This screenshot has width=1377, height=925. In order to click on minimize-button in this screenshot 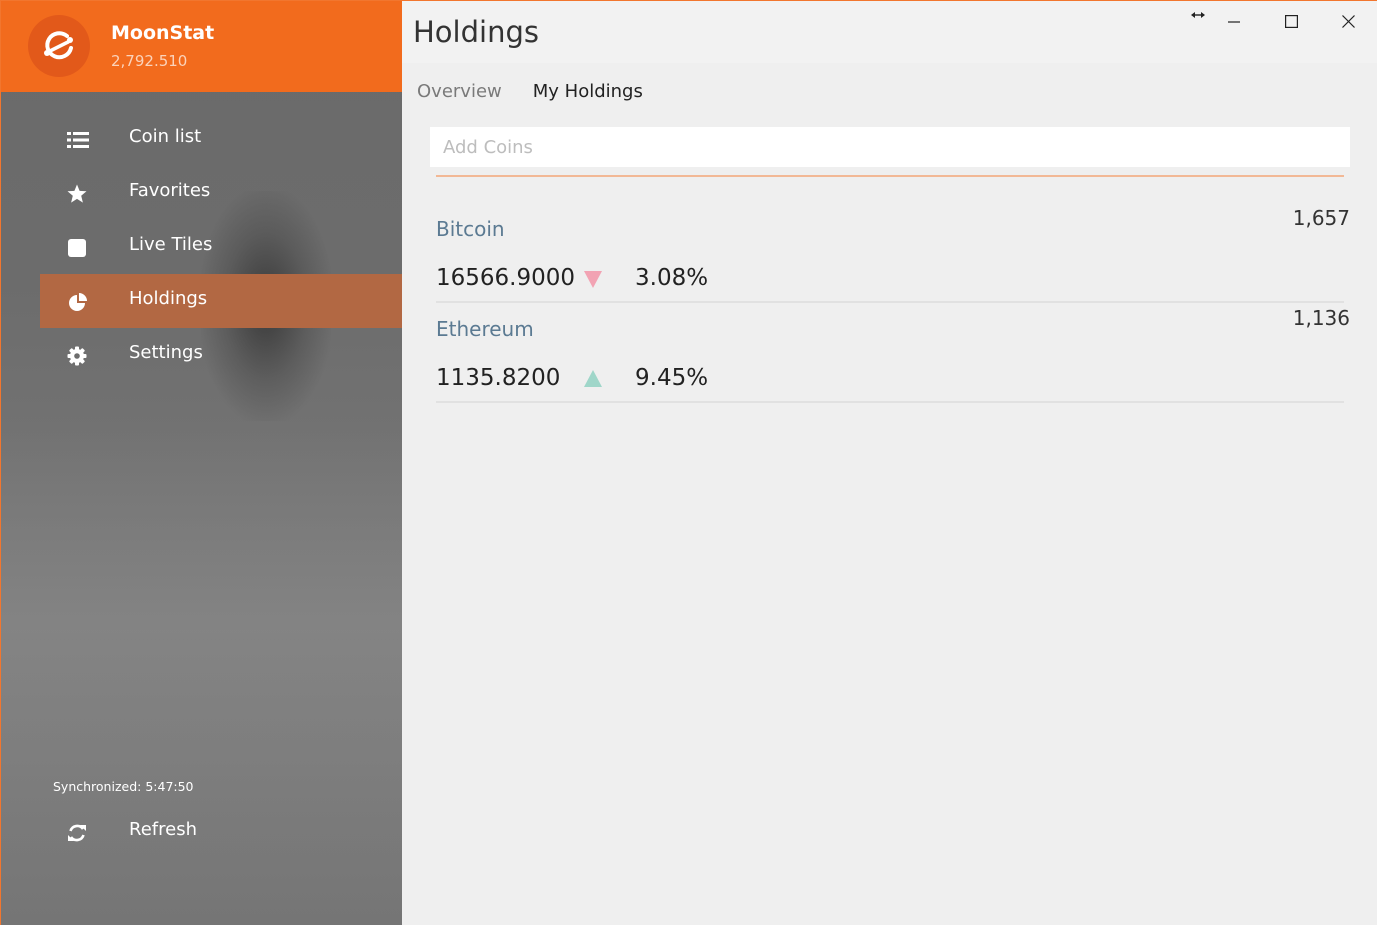, I will do `click(1234, 22)`.